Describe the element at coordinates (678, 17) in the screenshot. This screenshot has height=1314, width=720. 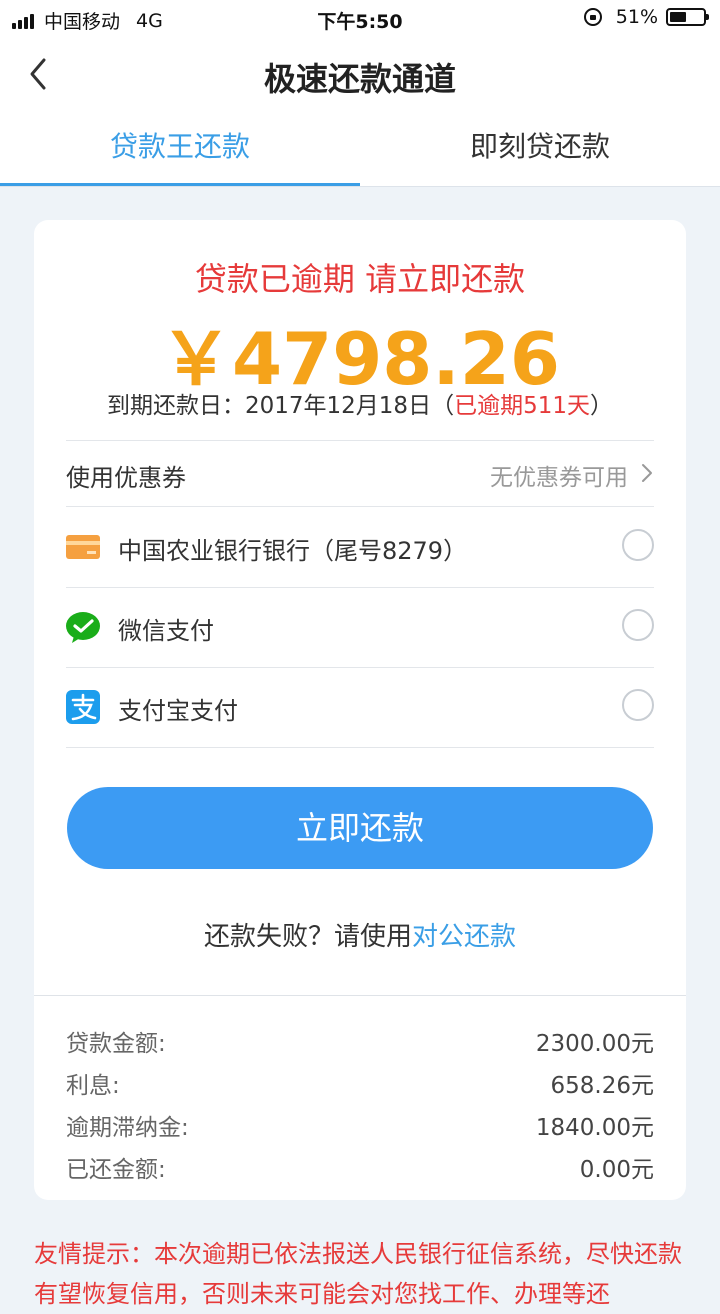
I see `battery-fill` at that location.